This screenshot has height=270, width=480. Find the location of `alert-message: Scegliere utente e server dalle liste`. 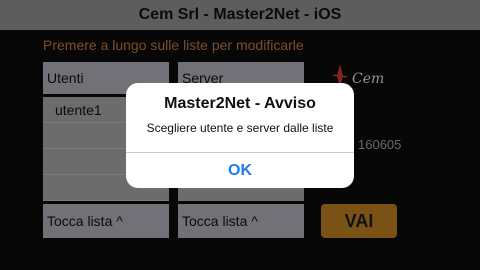

alert-message: Scegliere utente e server dalle liste is located at coordinates (240, 128).